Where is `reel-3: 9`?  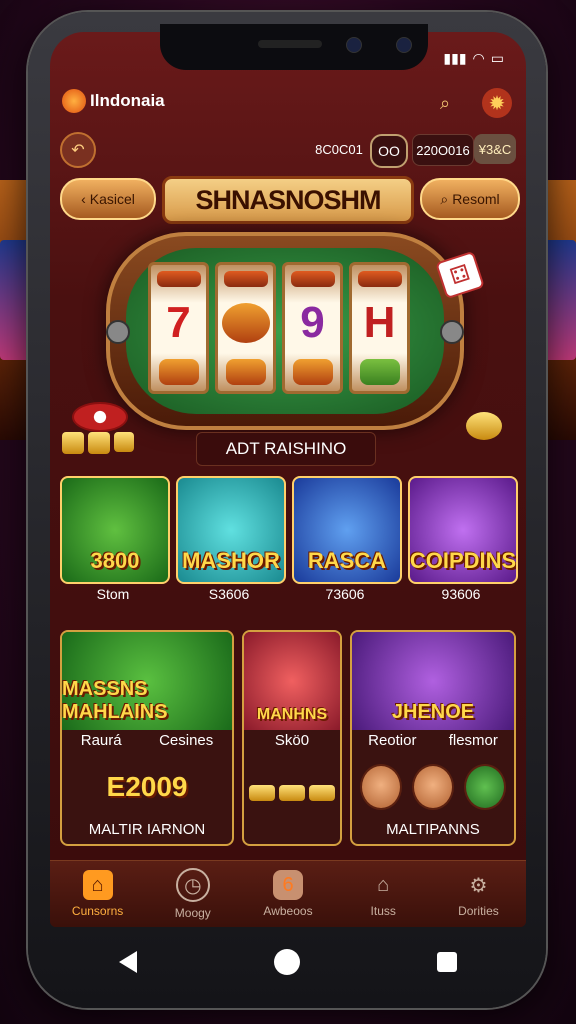
reel-3: 9 is located at coordinates (312, 328).